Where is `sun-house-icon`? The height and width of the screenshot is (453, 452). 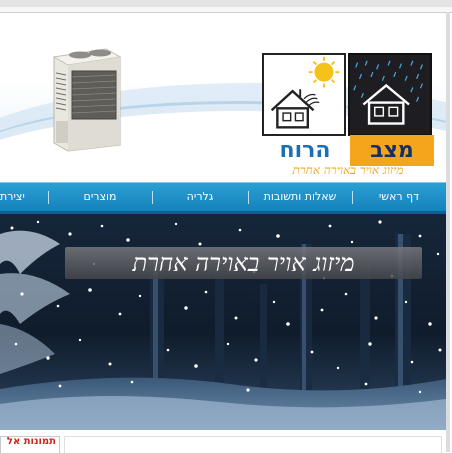
sun-house-icon is located at coordinates (304, 94).